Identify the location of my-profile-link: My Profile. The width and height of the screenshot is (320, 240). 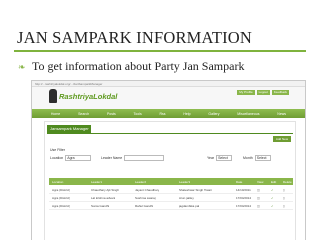
(246, 92).